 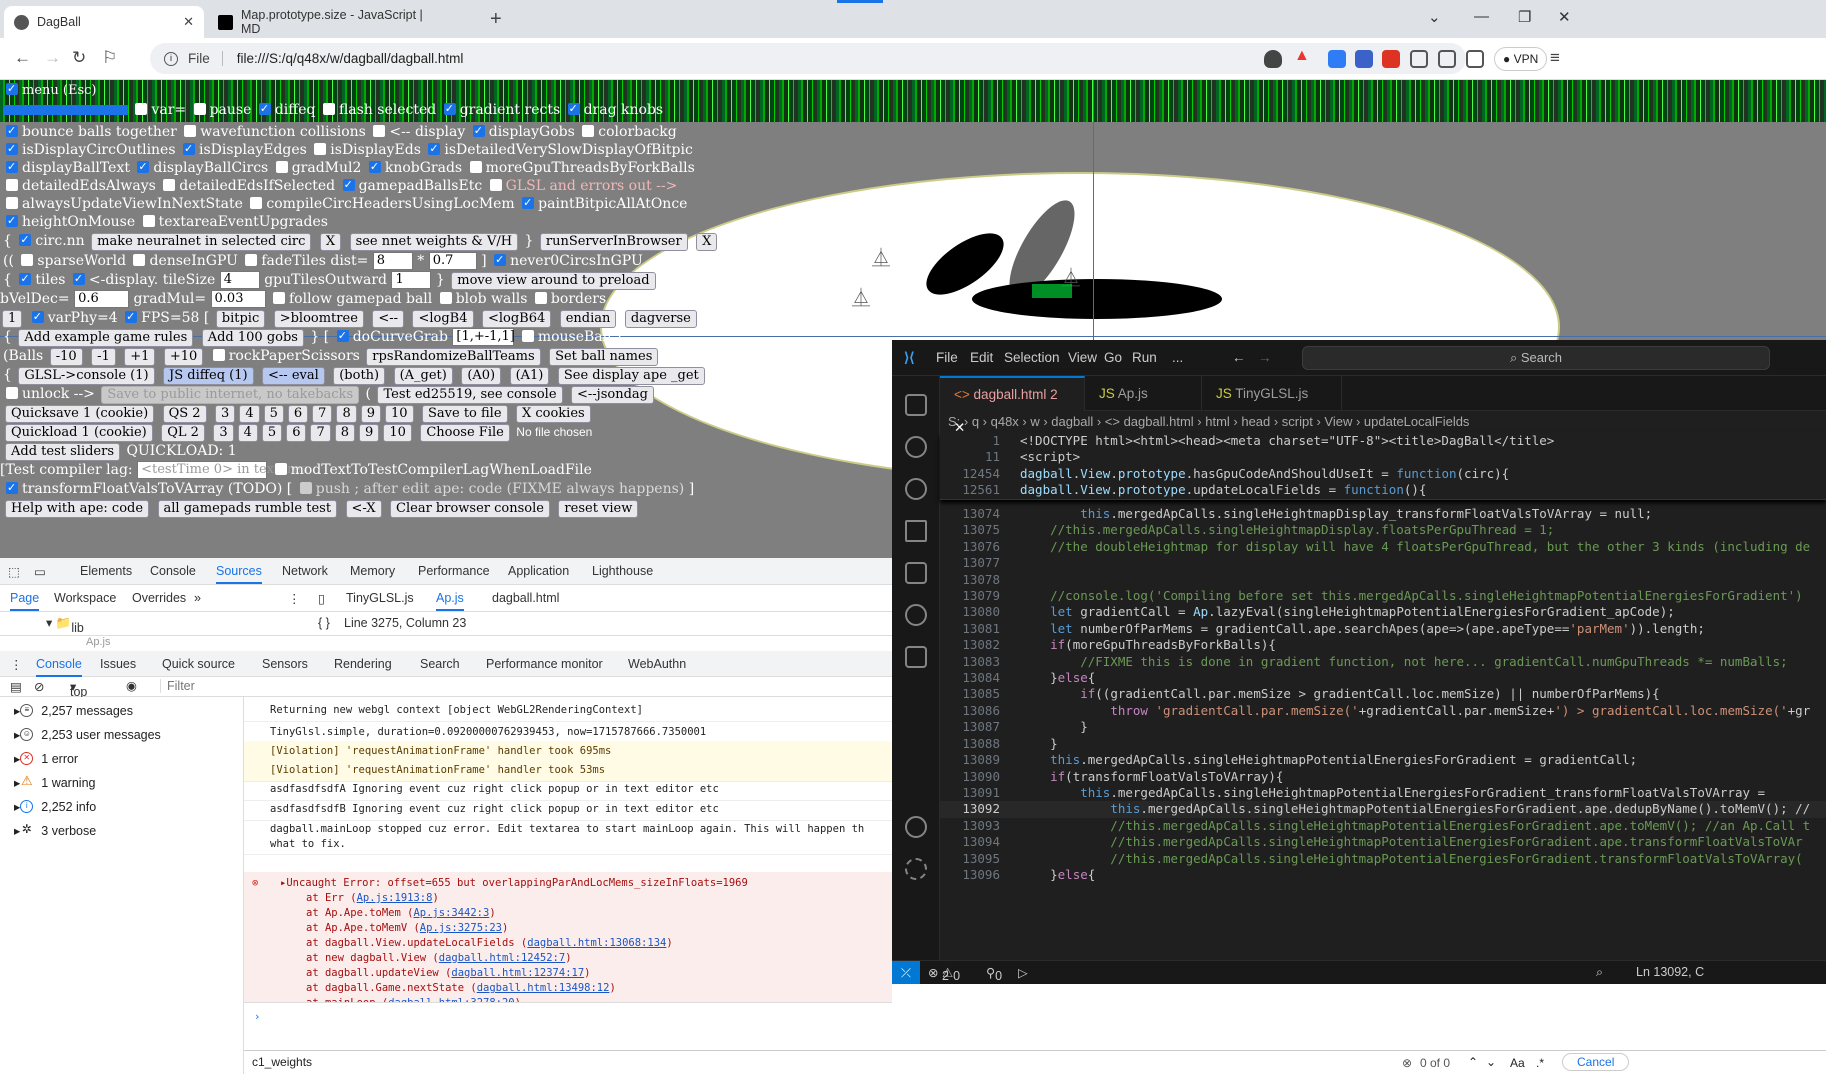 What do you see at coordinates (350, 58) in the screenshot?
I see `url-text: file:///S:/q/q48x/w/dagball/dagball.html` at bounding box center [350, 58].